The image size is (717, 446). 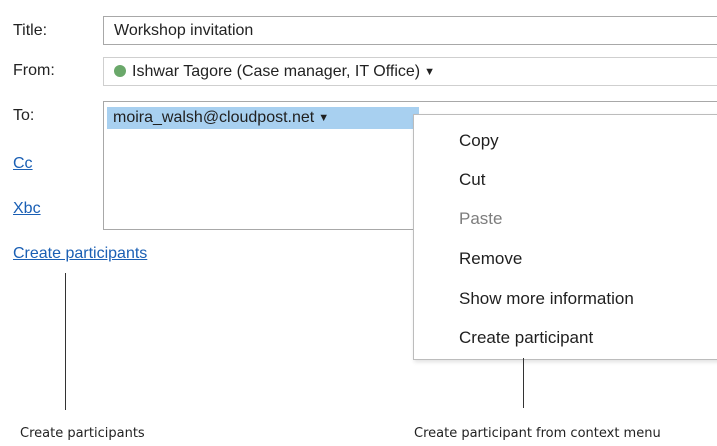 I want to click on xbc-link: Xbc, so click(x=27, y=209).